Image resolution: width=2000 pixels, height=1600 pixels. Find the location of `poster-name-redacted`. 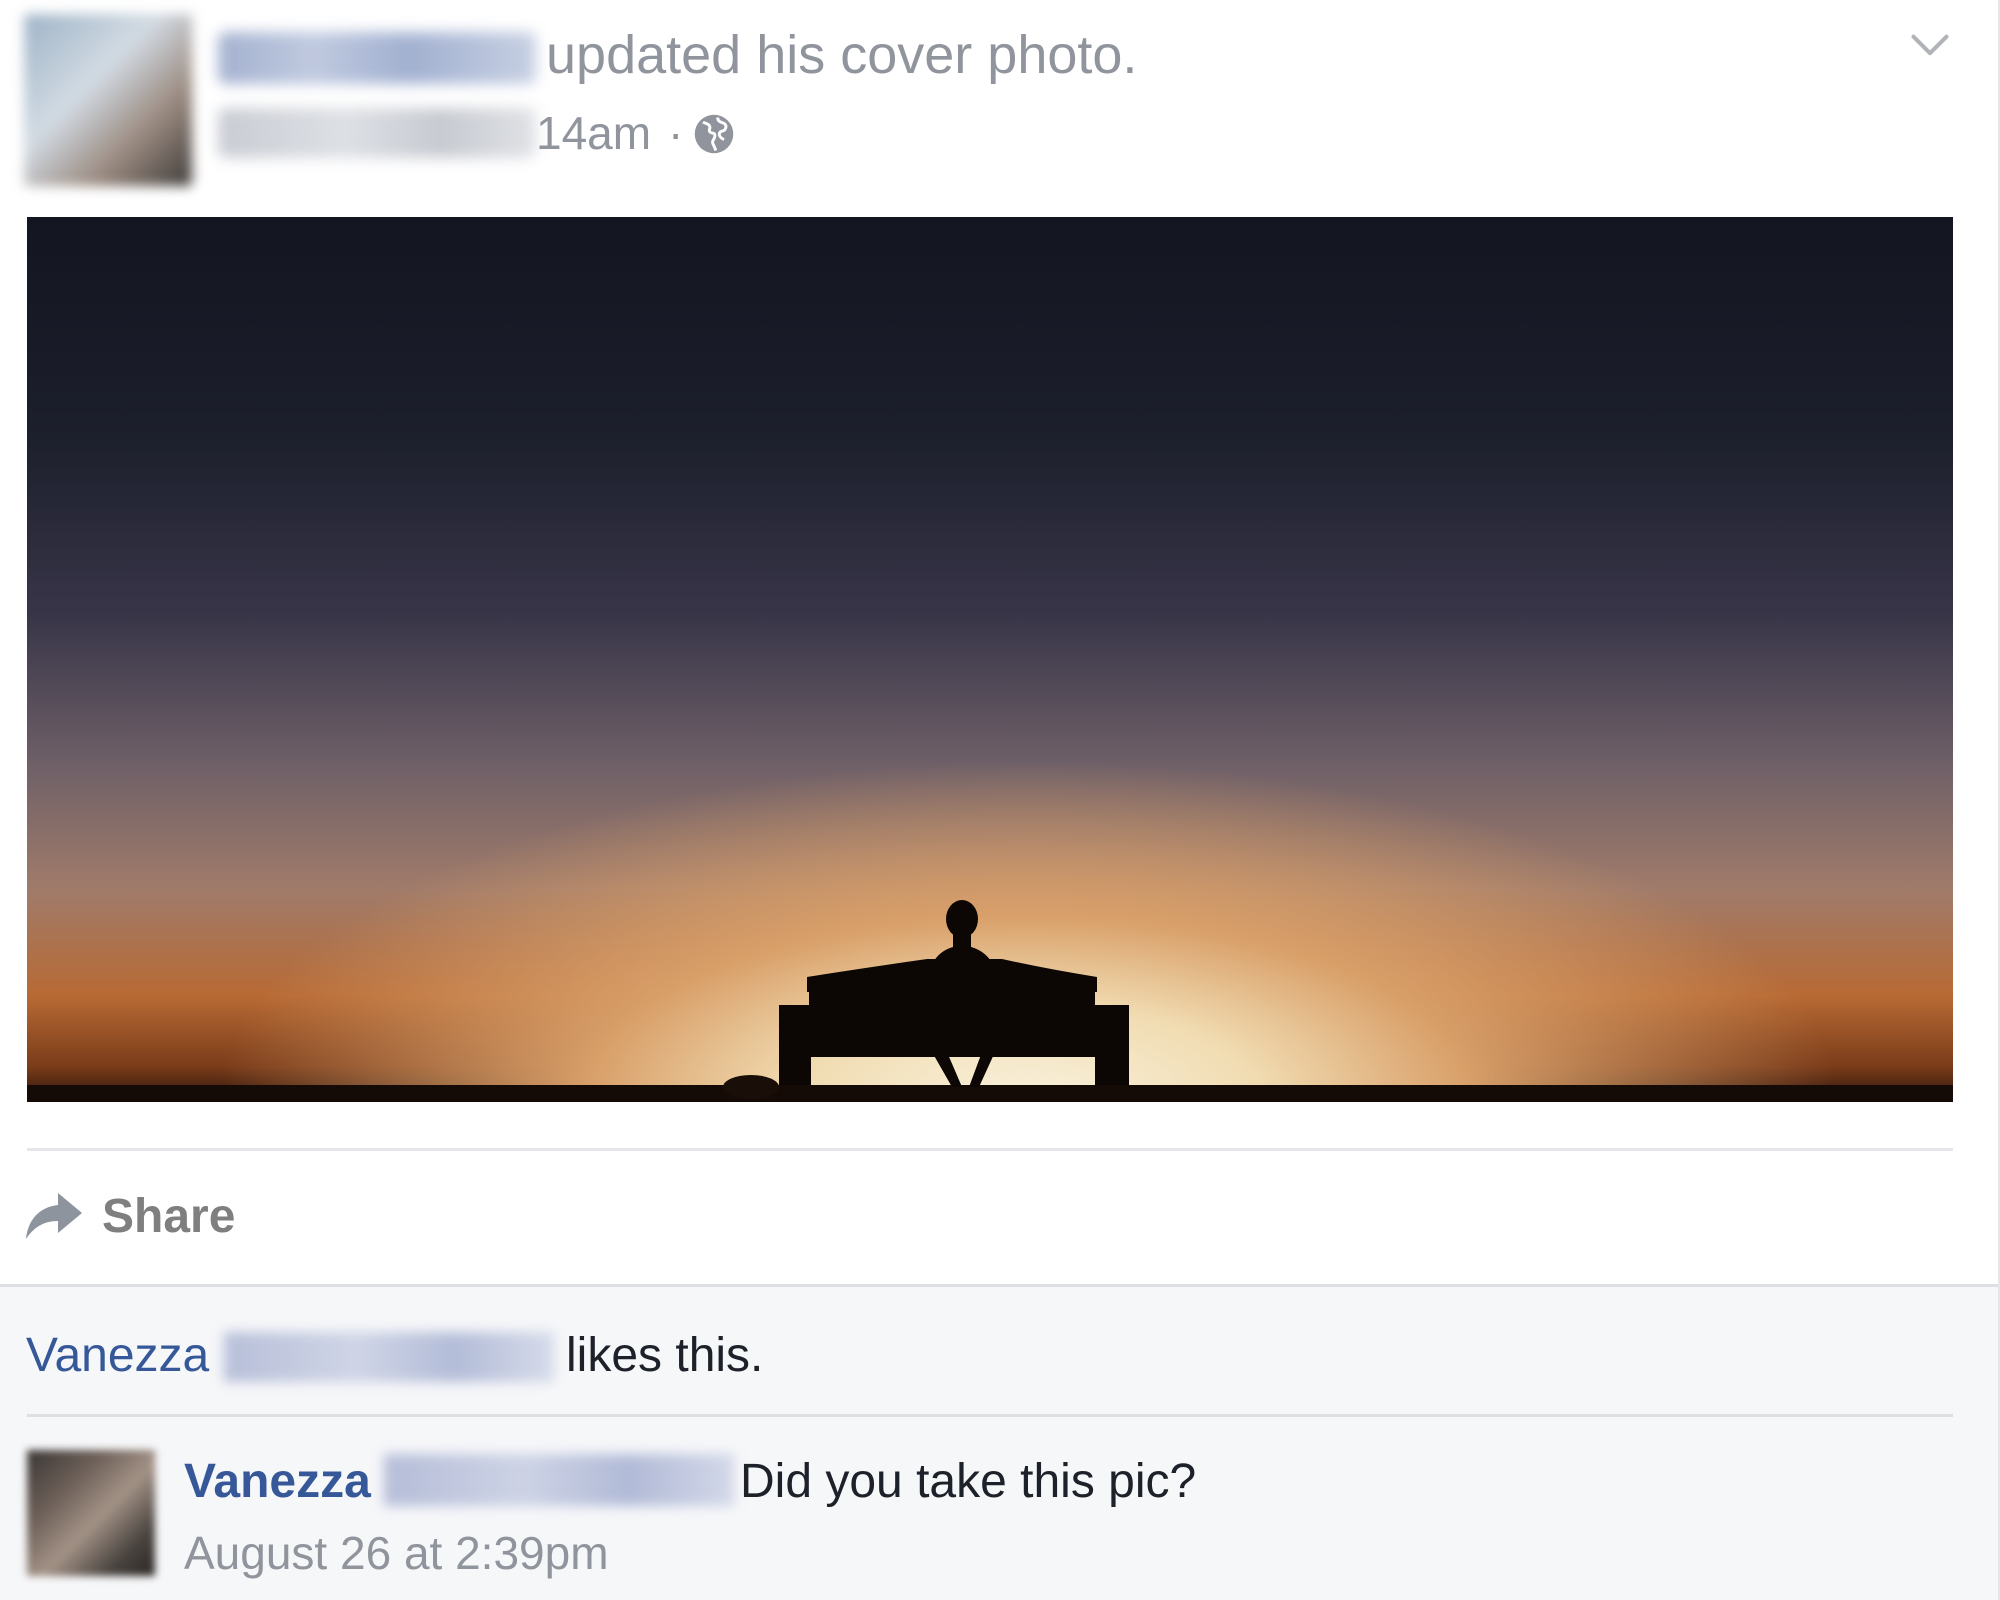

poster-name-redacted is located at coordinates (377, 58).